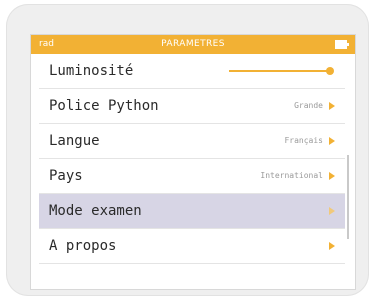 This screenshot has width=377, height=303. What do you see at coordinates (348, 197) in the screenshot?
I see `scrollbar` at bounding box center [348, 197].